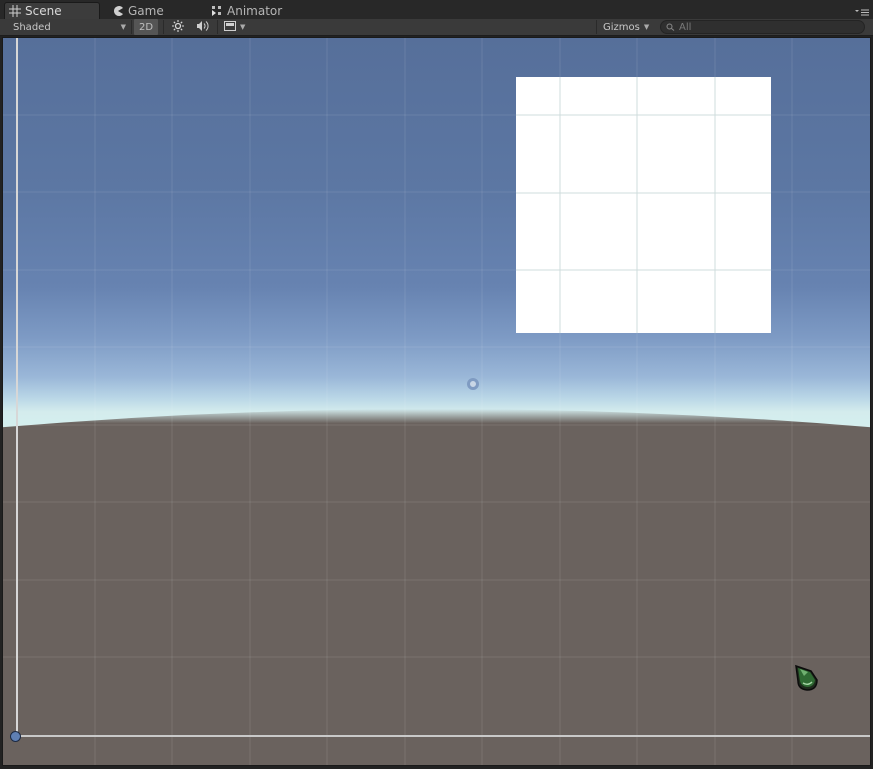 Image resolution: width=873 pixels, height=769 pixels. Describe the element at coordinates (15, 11) in the screenshot. I see `grid-icon` at that location.